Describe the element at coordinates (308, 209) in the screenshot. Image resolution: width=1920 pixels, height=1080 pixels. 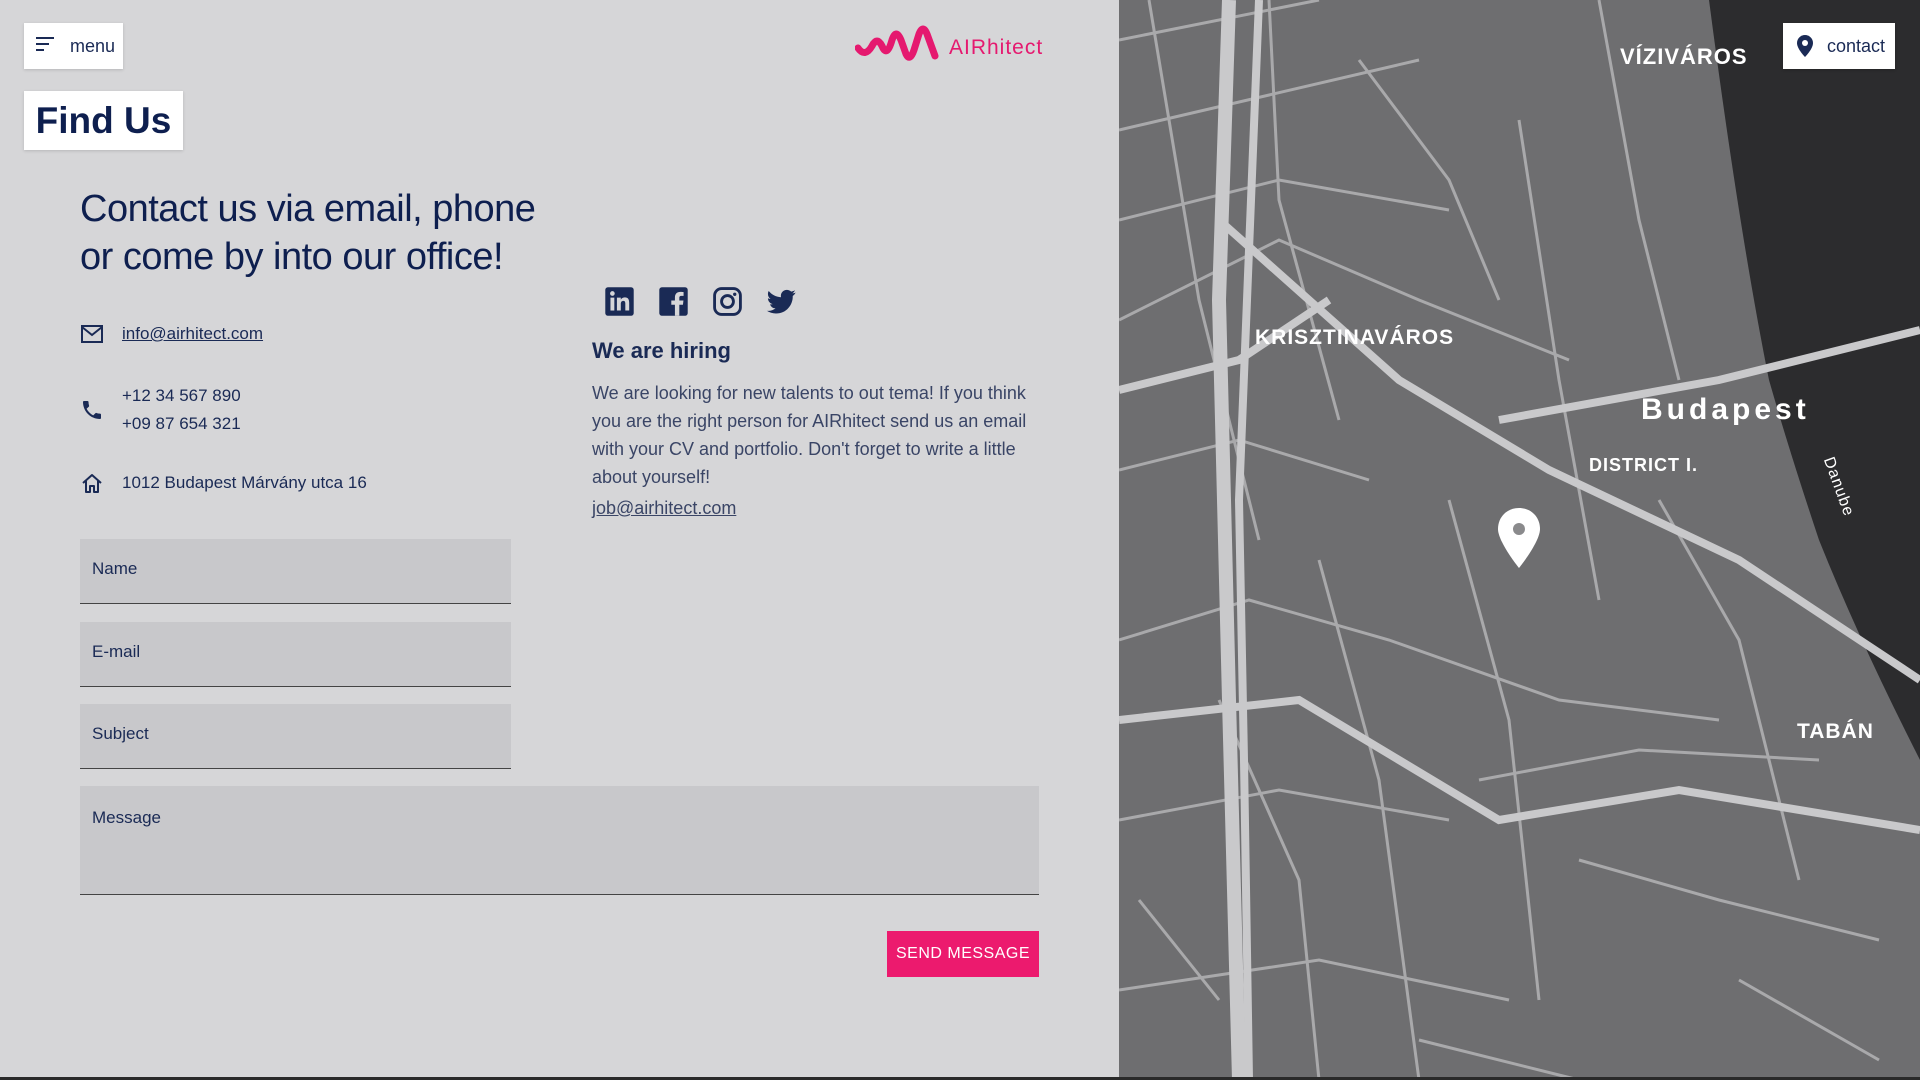
I see `headline-line-1: Contact us via email, phone` at that location.